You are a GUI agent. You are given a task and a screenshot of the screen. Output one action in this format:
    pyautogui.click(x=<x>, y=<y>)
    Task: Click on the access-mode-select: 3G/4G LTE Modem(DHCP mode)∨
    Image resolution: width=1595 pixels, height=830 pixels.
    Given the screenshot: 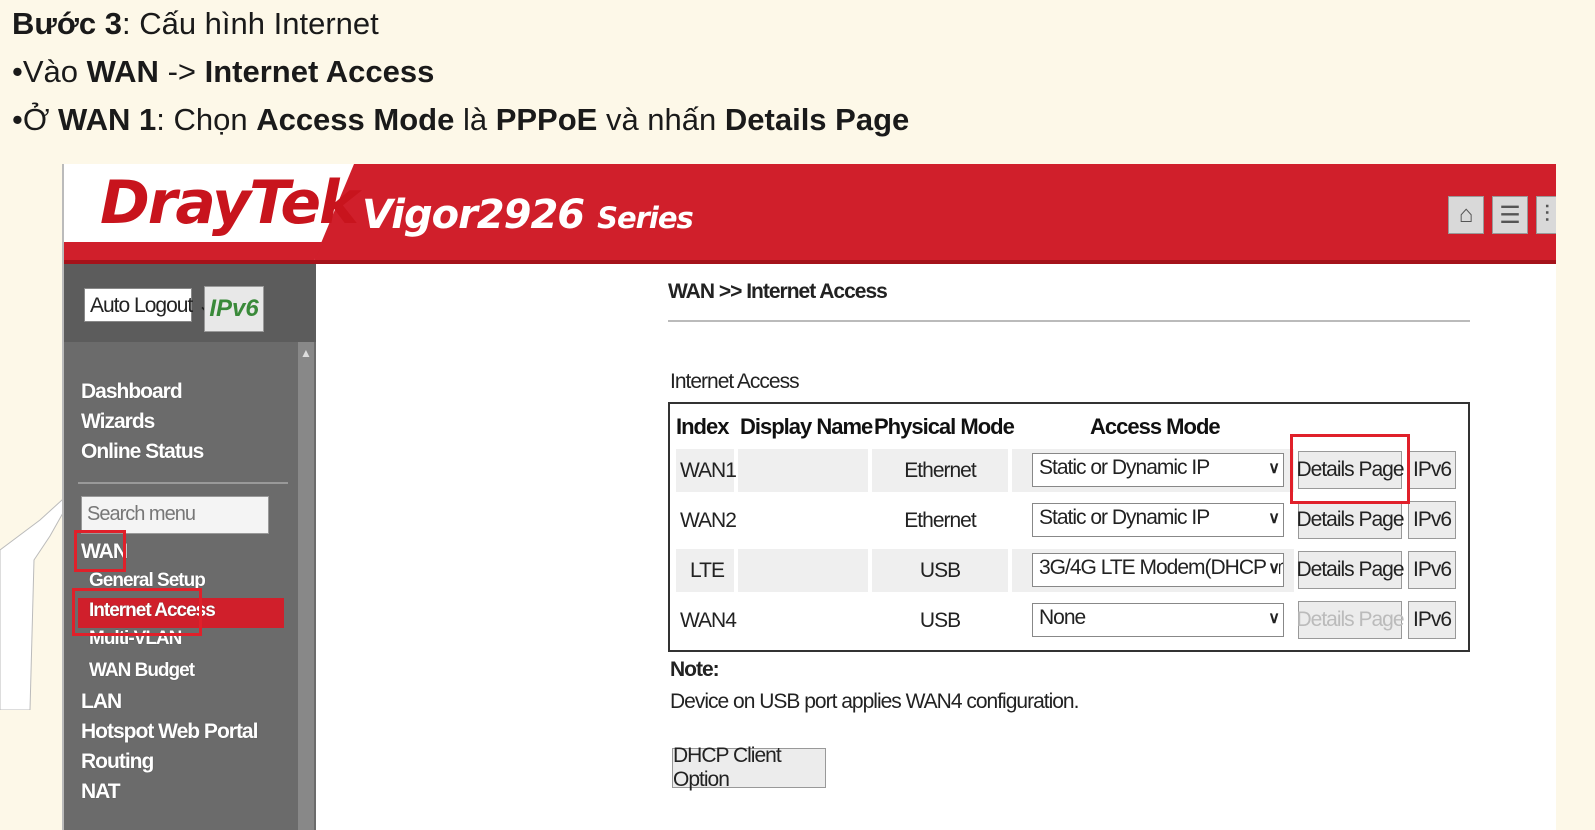 What is the action you would take?
    pyautogui.click(x=1158, y=570)
    